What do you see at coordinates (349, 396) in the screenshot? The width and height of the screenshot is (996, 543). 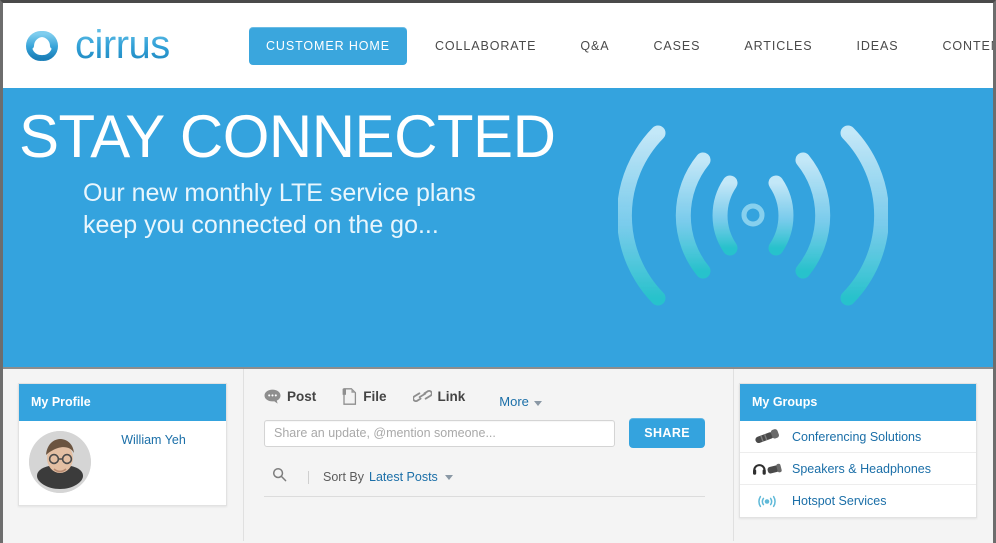 I see `file-page-icon` at bounding box center [349, 396].